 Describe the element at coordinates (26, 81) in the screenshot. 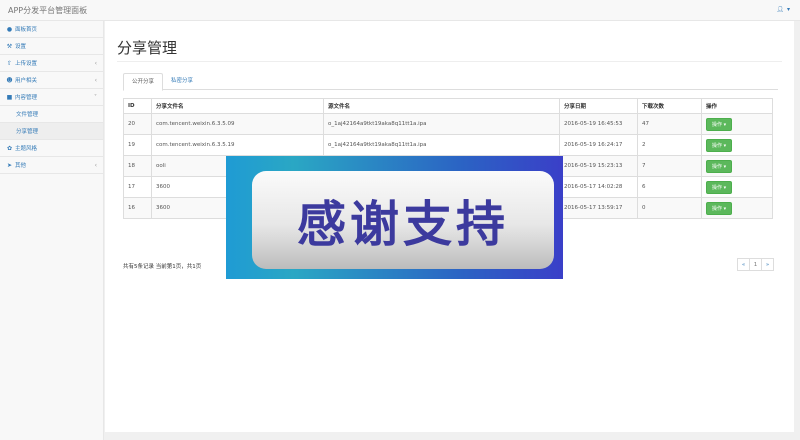

I see `sidebar-item-label: 用户相关` at that location.